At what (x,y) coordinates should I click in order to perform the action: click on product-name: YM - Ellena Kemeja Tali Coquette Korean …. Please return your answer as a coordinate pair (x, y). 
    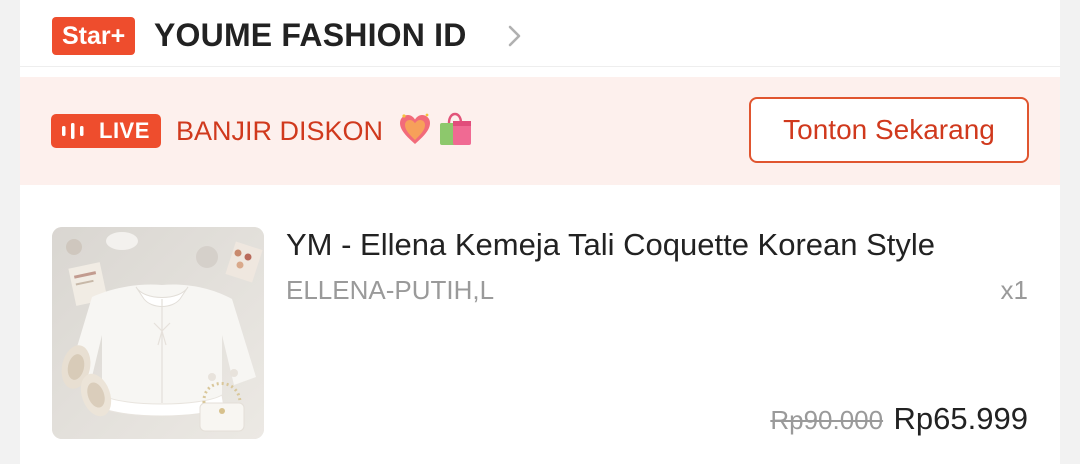
    Looking at the image, I should click on (666, 245).